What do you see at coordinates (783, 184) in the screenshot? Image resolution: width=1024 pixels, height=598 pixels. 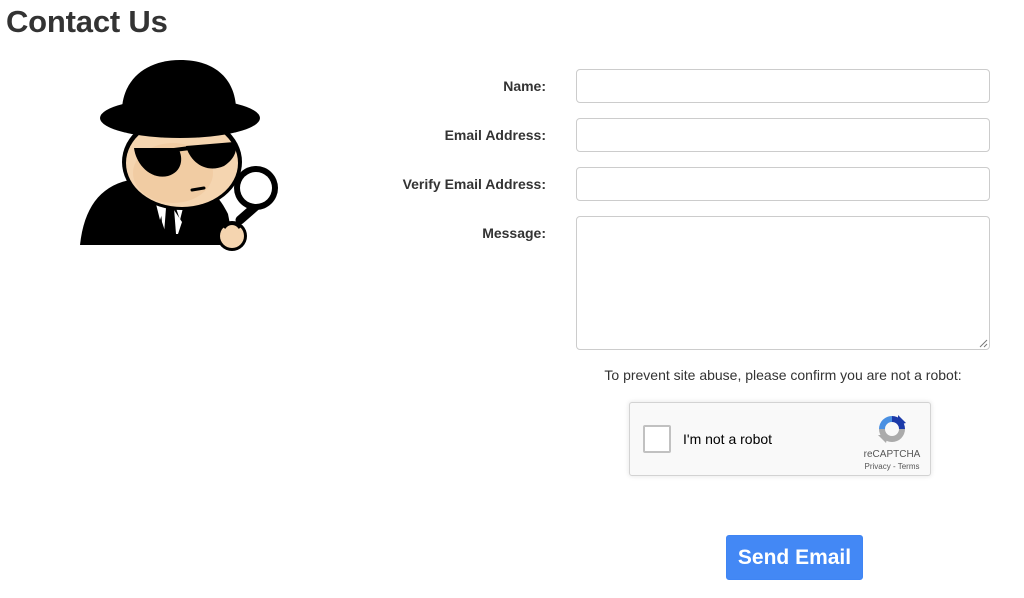 I see `verify-email-input` at bounding box center [783, 184].